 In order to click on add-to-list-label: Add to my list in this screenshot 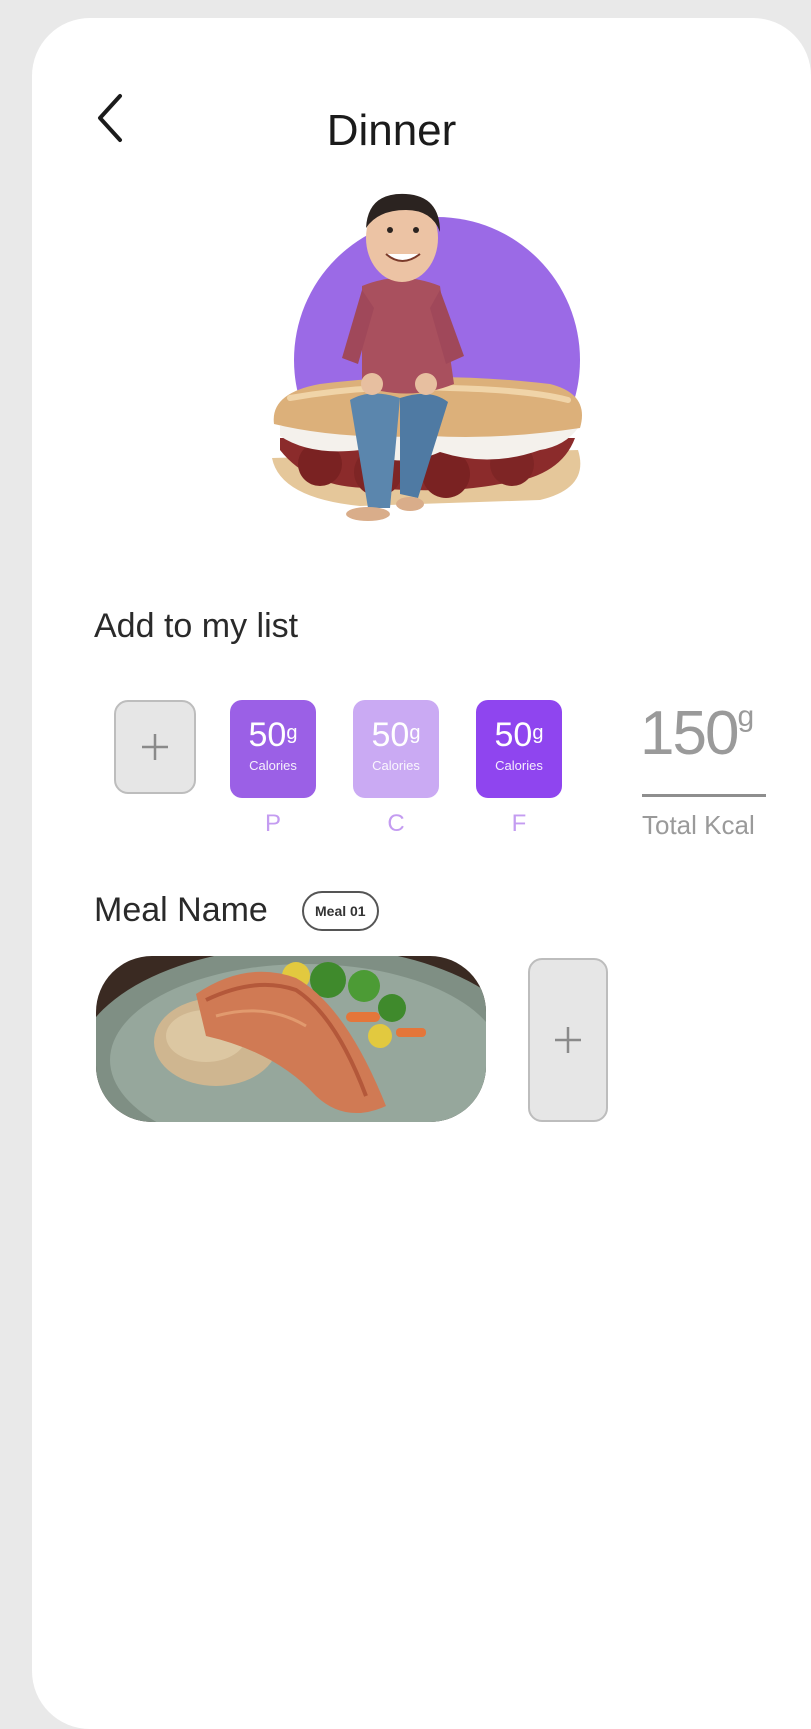, I will do `click(196, 626)`.